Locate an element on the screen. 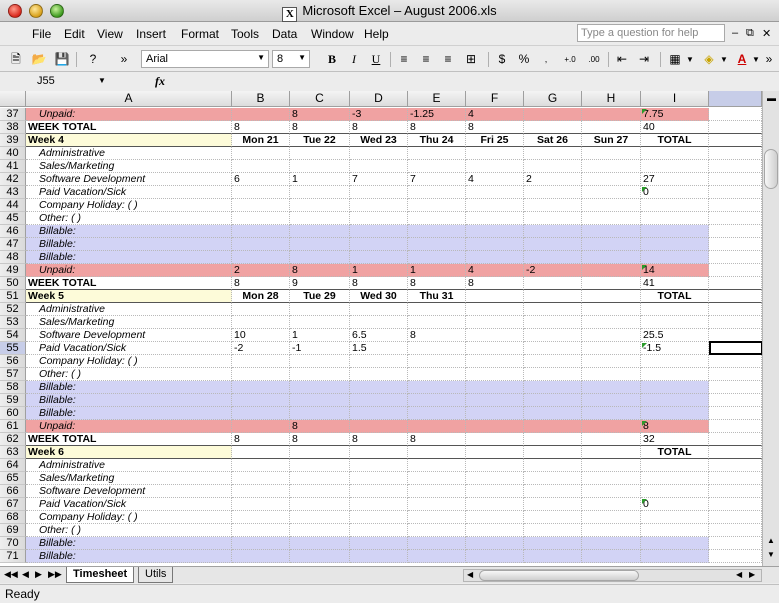 This screenshot has height=603, width=779. close-doc-icon: ✕ is located at coordinates (766, 33).